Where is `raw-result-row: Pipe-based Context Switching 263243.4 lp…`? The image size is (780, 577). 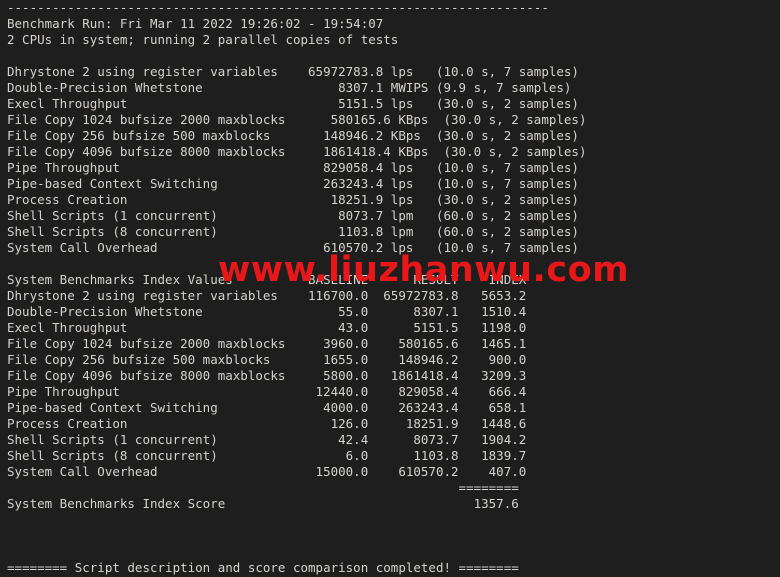 raw-result-row: Pipe-based Context Switching 263243.4 lp… is located at coordinates (293, 183).